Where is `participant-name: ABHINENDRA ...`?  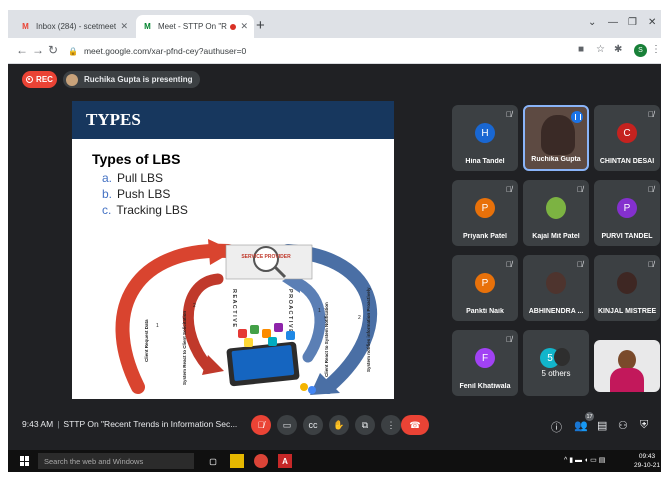
participant-name: ABHINENDRA ... is located at coordinates (556, 311).